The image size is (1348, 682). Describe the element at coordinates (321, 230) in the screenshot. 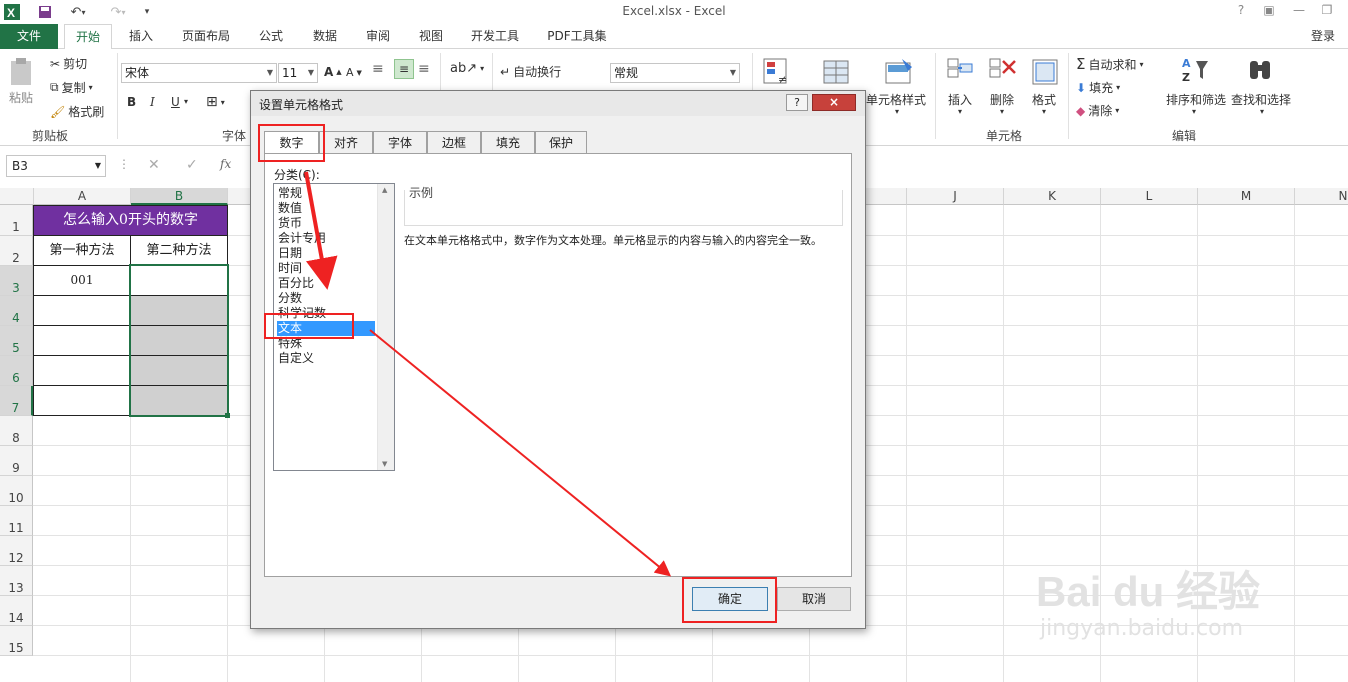

I see `arrow-to-text-category` at that location.